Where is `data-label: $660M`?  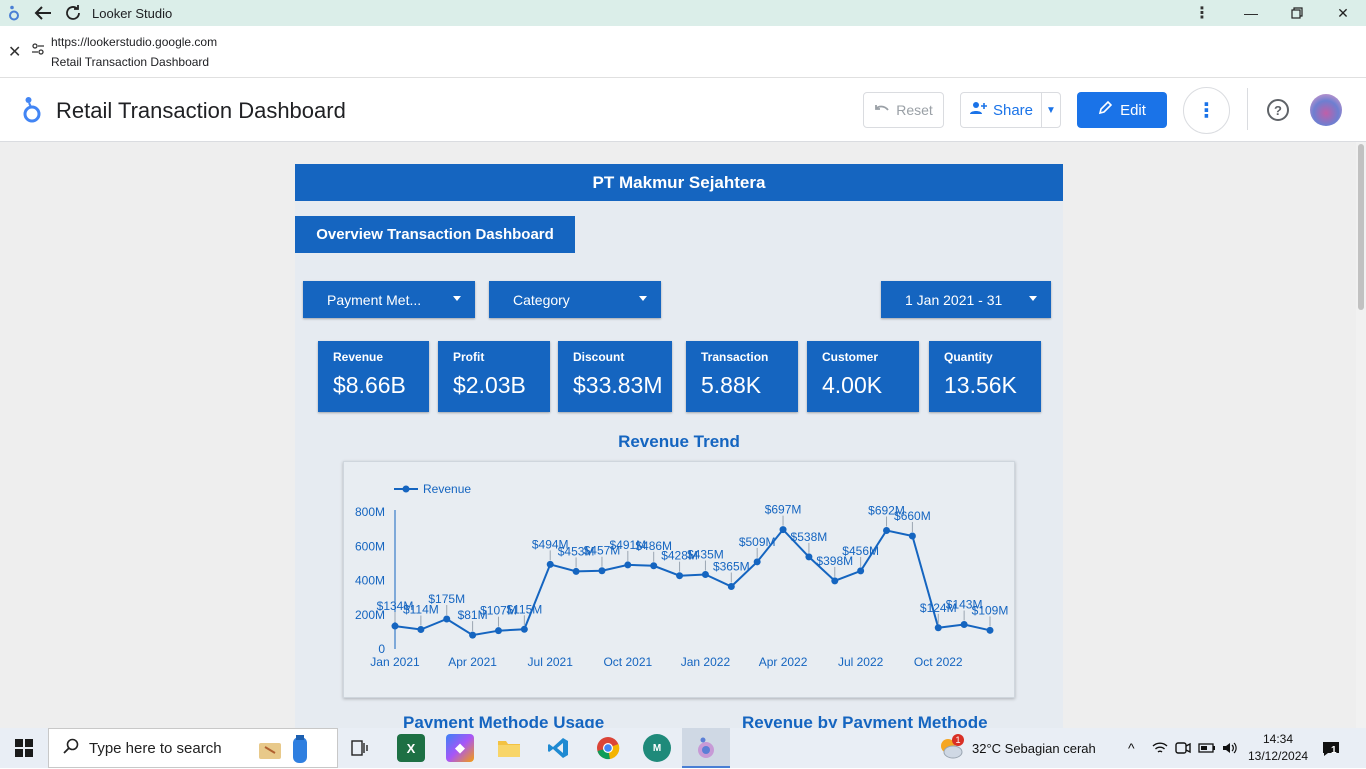 data-label: $660M is located at coordinates (912, 516).